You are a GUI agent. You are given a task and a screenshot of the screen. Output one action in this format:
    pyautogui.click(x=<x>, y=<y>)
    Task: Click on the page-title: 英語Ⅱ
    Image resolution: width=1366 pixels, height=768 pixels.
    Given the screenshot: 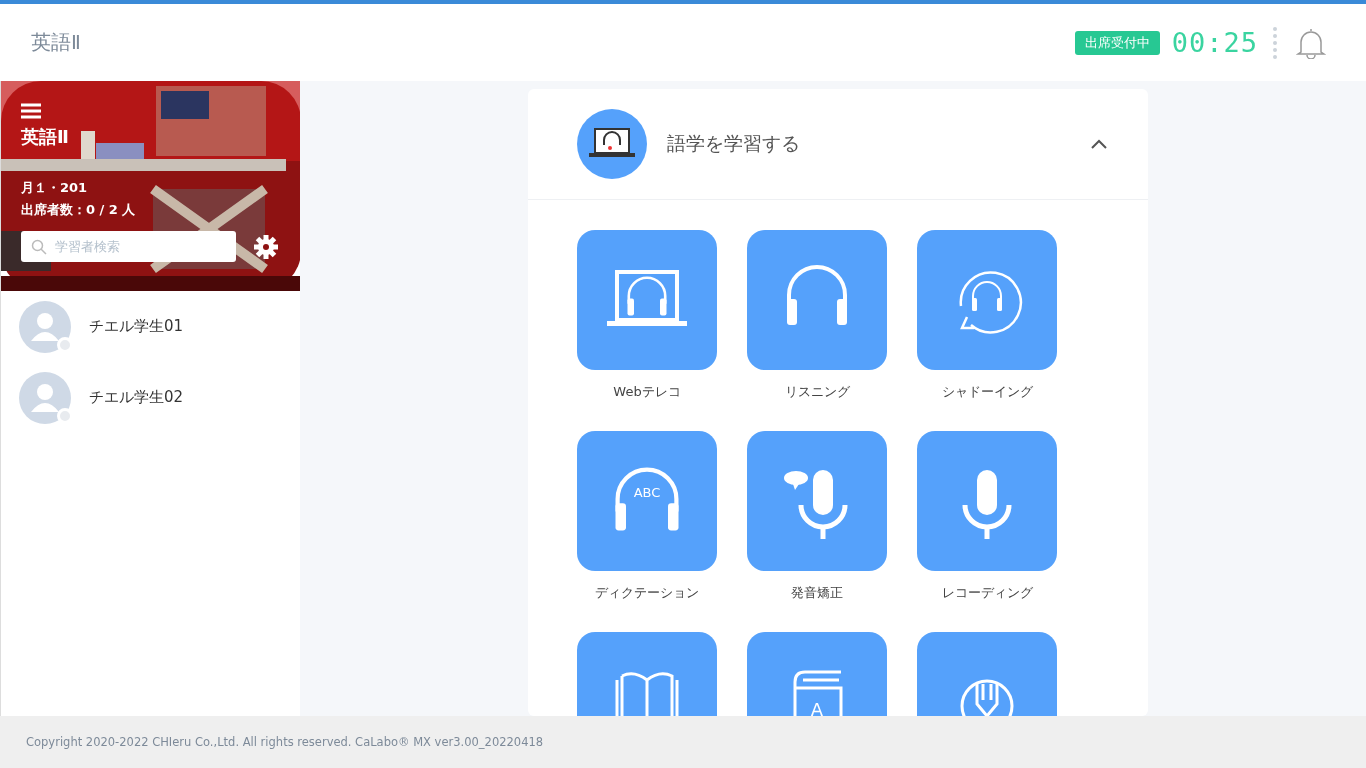 What is the action you would take?
    pyautogui.click(x=56, y=42)
    